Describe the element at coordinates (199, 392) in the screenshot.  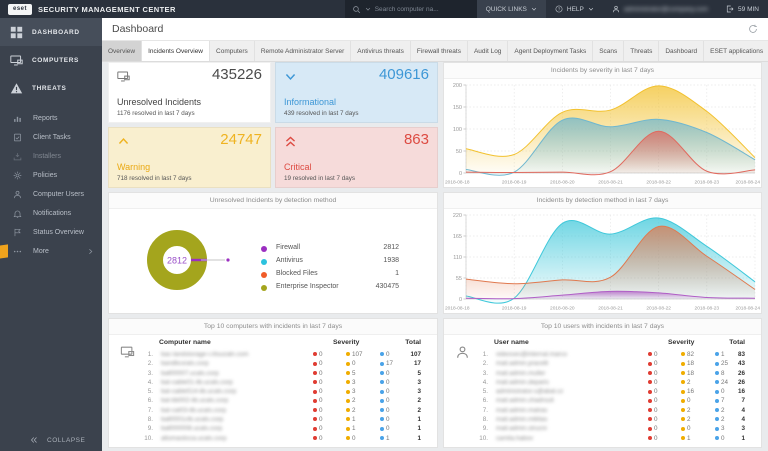
I see `row-name: bat-cable514-iib.ucals.corp` at that location.